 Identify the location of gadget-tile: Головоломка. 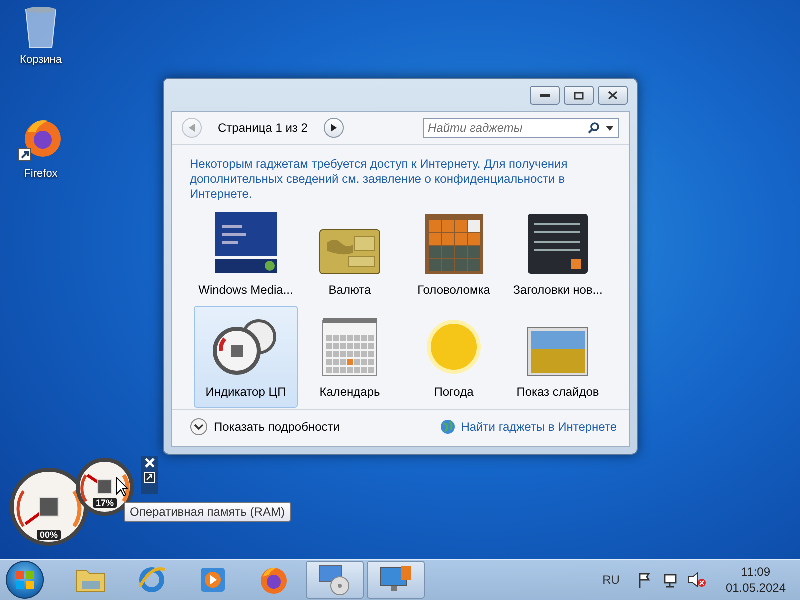
(454, 255).